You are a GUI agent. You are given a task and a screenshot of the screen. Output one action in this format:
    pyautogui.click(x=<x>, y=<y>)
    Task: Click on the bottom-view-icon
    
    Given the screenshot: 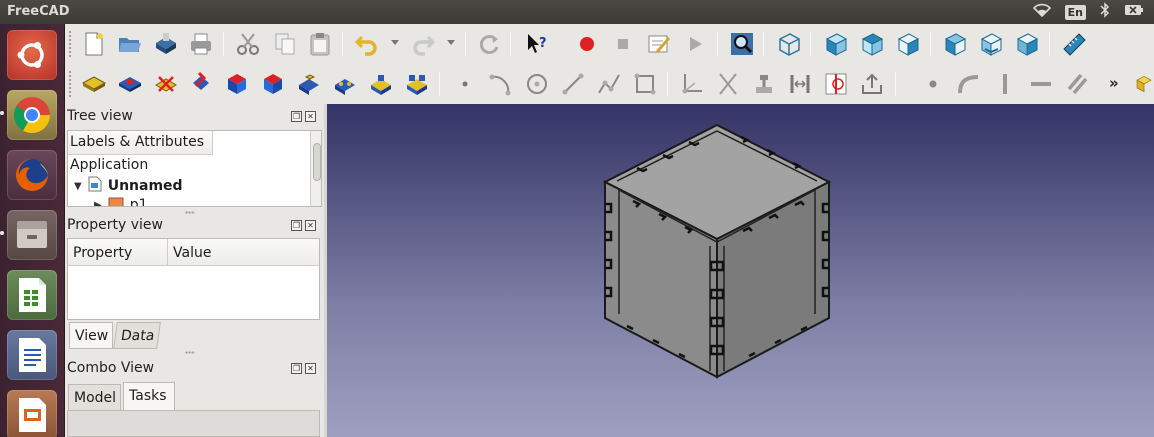 What is the action you would take?
    pyautogui.click(x=991, y=44)
    